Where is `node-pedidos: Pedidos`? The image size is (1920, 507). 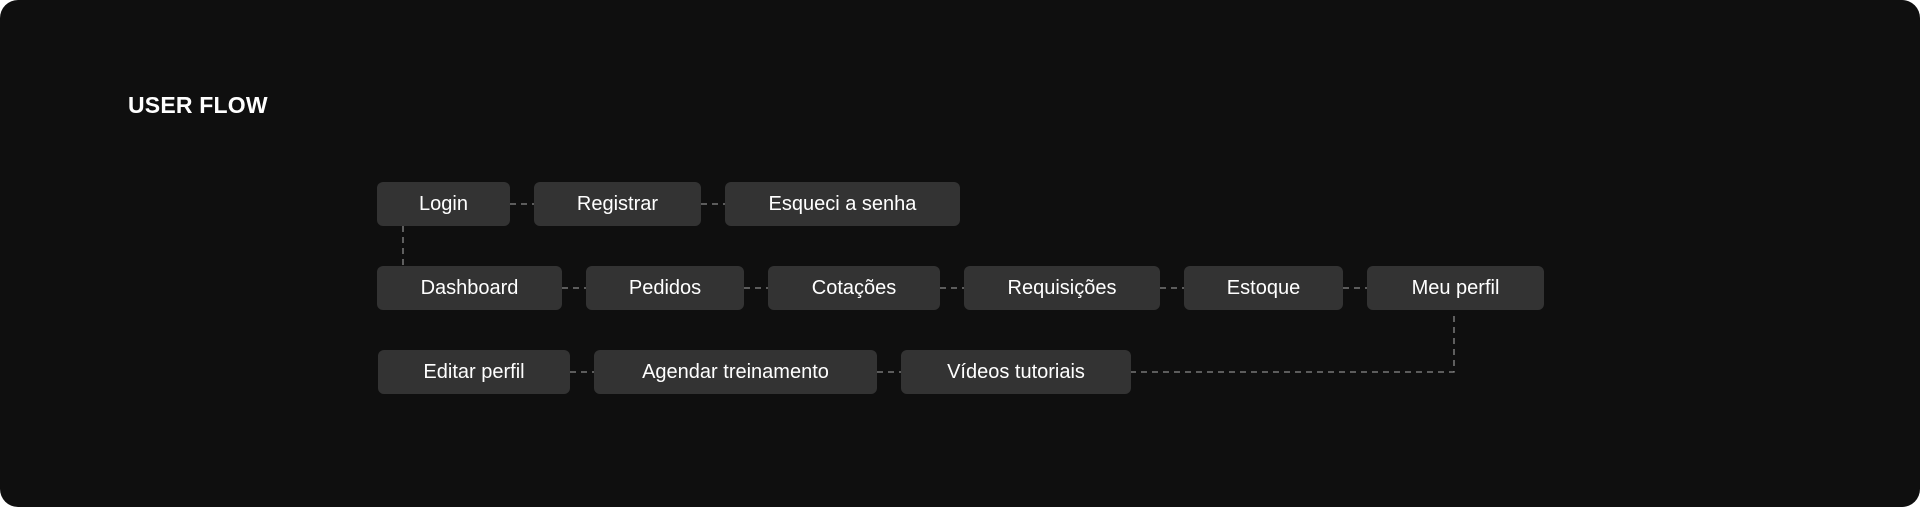
node-pedidos: Pedidos is located at coordinates (665, 288).